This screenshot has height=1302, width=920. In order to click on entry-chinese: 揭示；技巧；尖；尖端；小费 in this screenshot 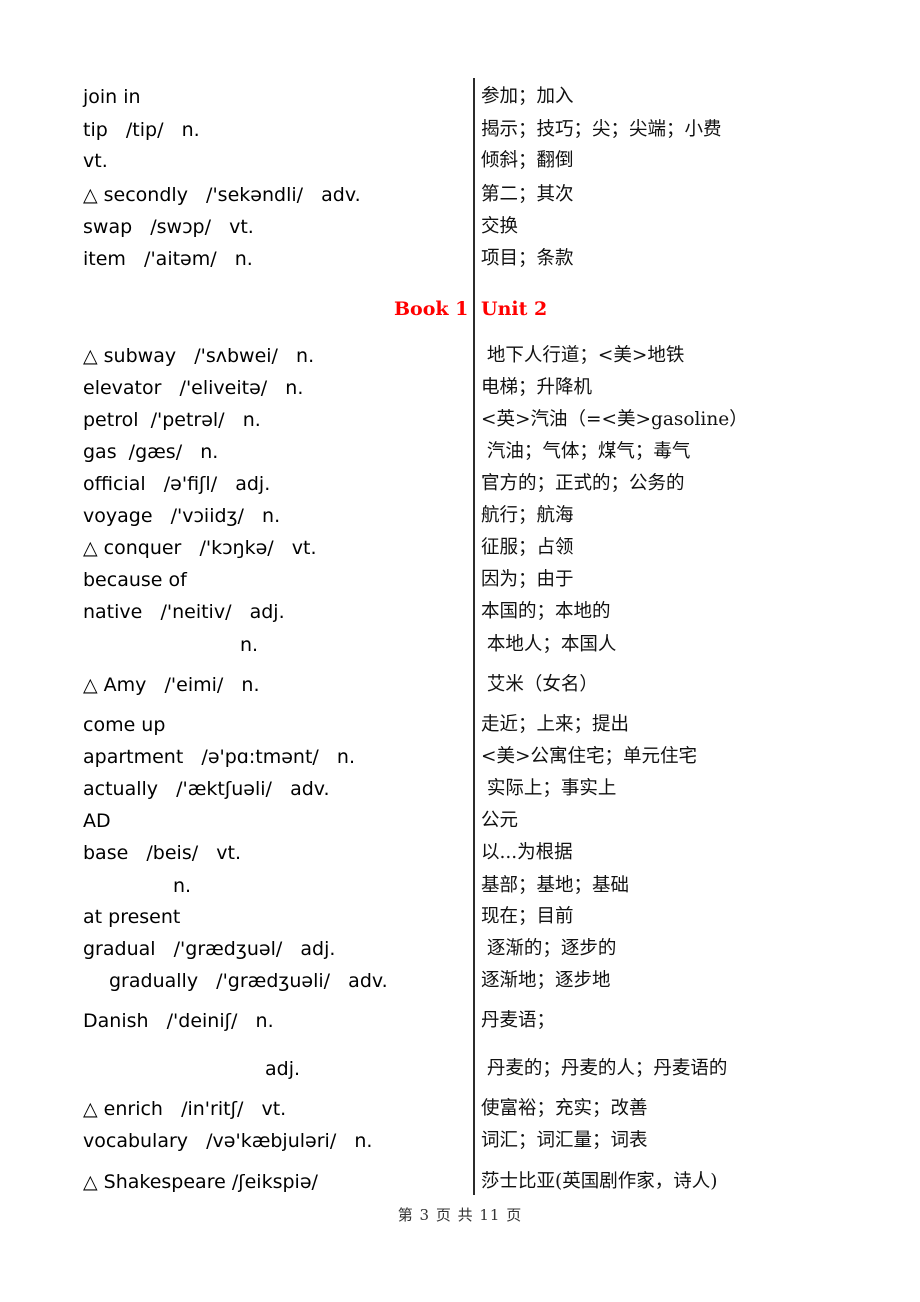, I will do `click(601, 129)`.